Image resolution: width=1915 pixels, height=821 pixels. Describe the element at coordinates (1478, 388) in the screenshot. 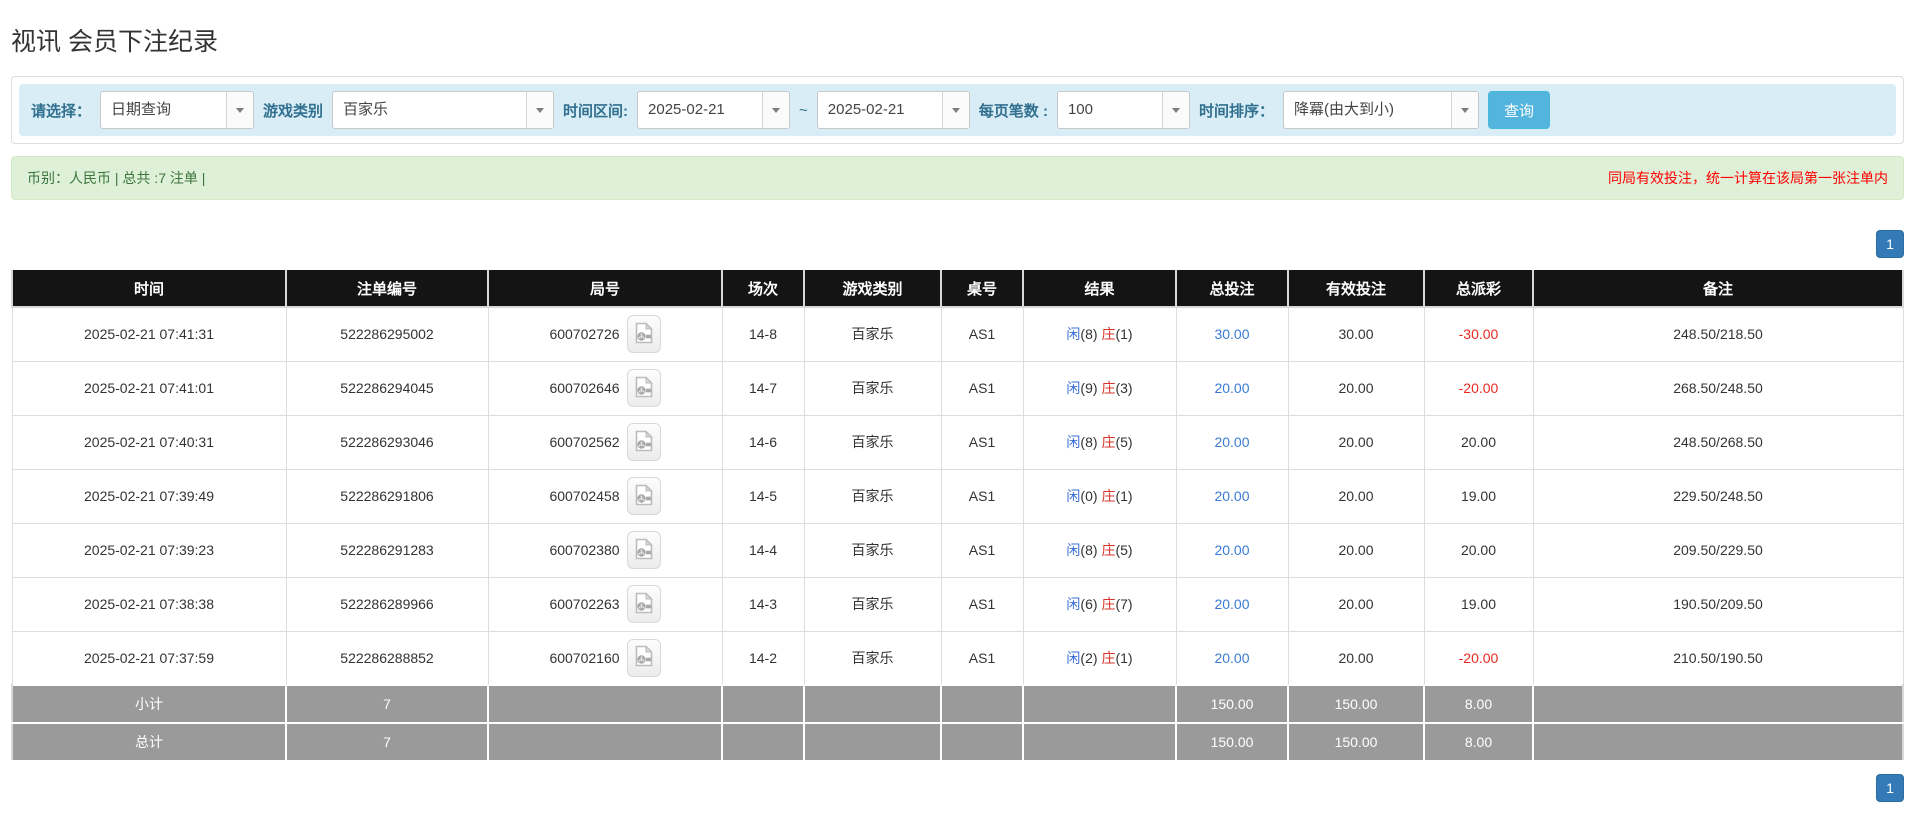

I see `cell-payout: -20.00` at that location.